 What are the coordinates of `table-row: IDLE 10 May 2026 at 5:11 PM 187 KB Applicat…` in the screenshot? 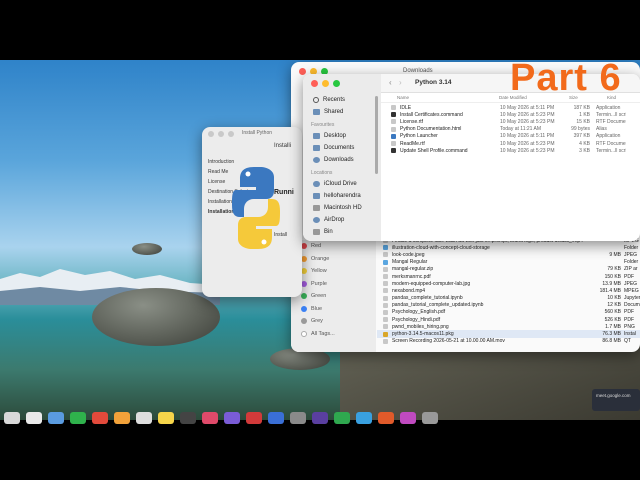 It's located at (510, 107).